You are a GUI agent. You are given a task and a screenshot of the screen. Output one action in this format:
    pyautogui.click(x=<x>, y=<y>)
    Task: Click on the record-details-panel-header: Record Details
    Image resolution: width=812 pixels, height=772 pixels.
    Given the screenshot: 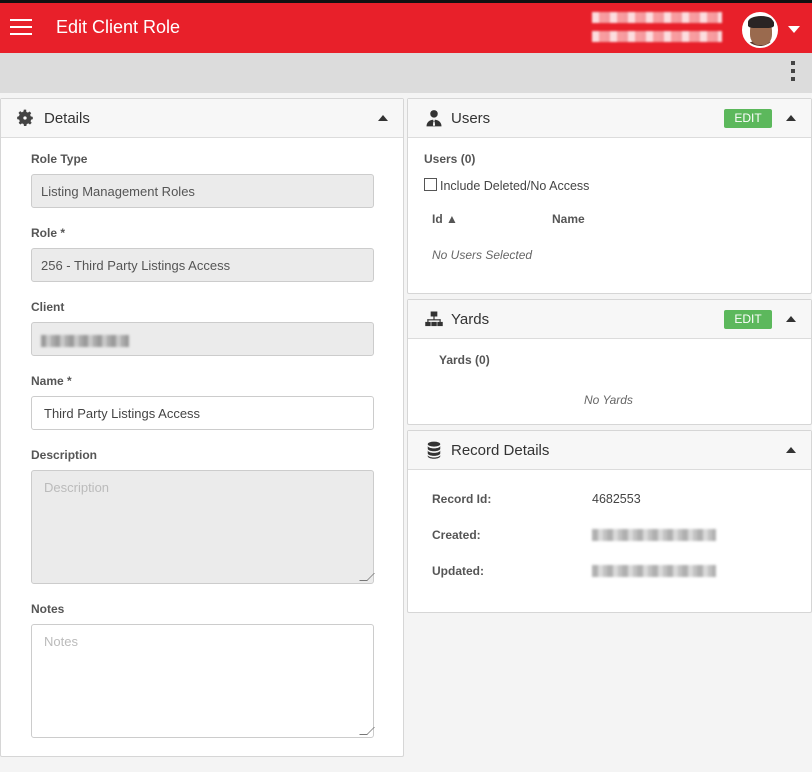 What is the action you would take?
    pyautogui.click(x=609, y=450)
    